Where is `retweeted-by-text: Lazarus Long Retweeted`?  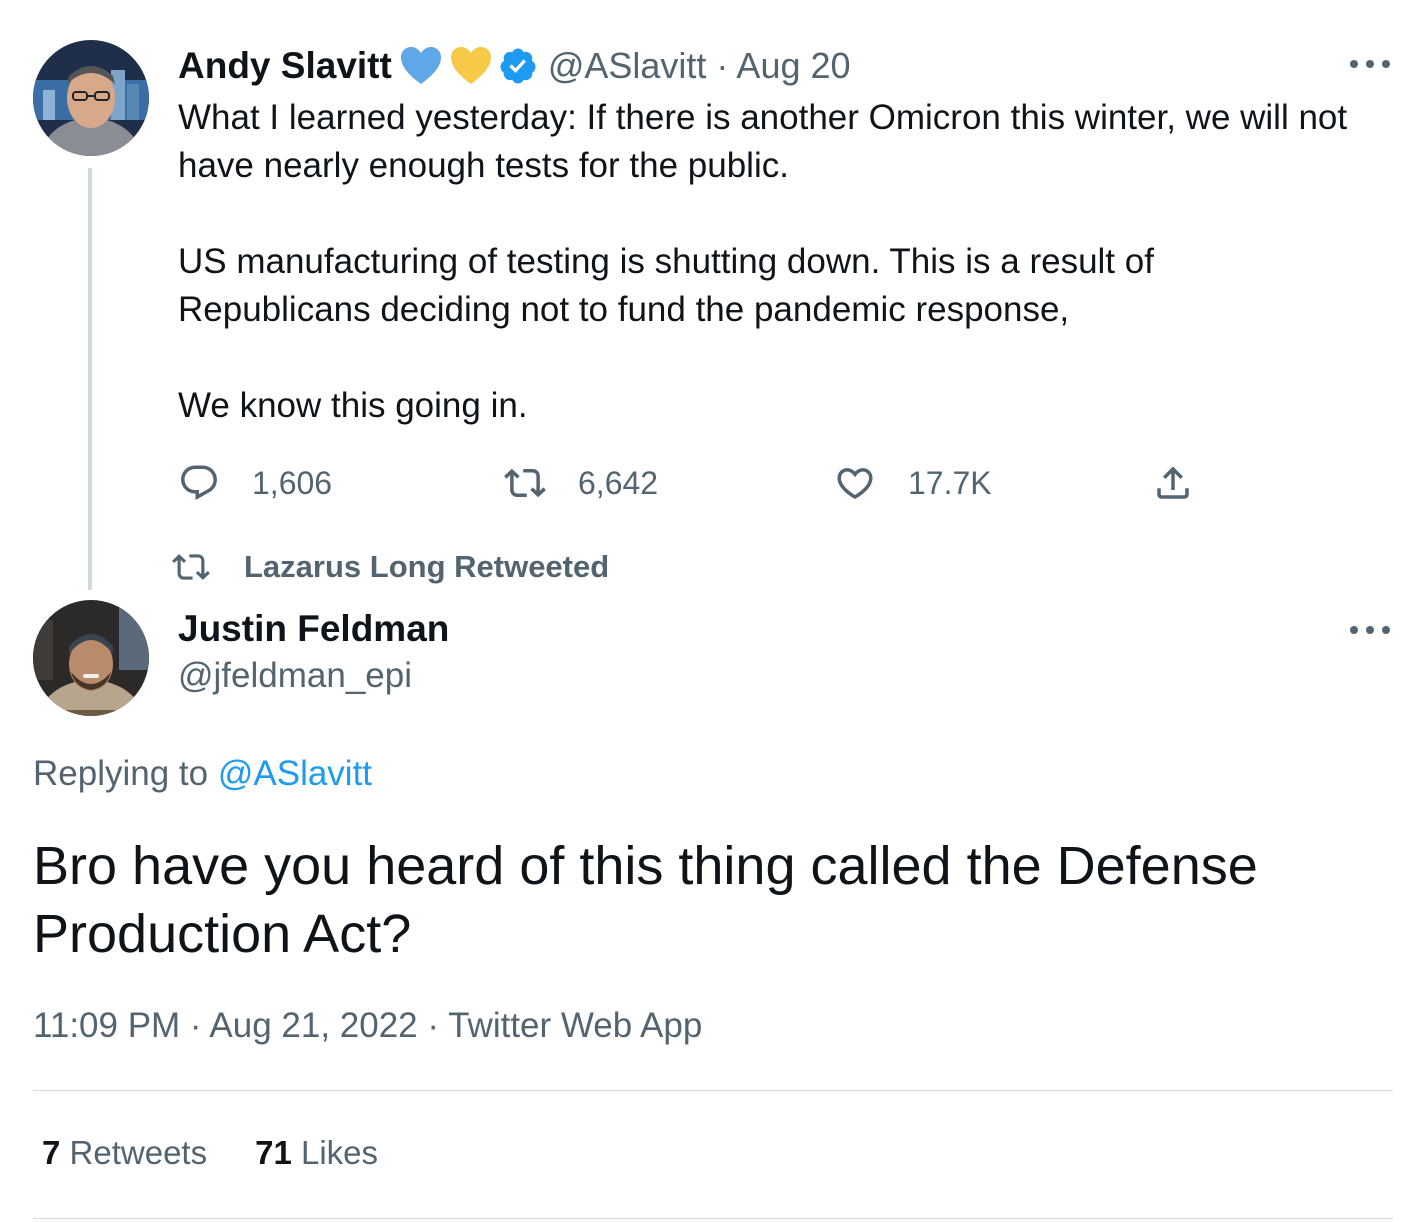 retweeted-by-text: Lazarus Long Retweeted is located at coordinates (427, 566).